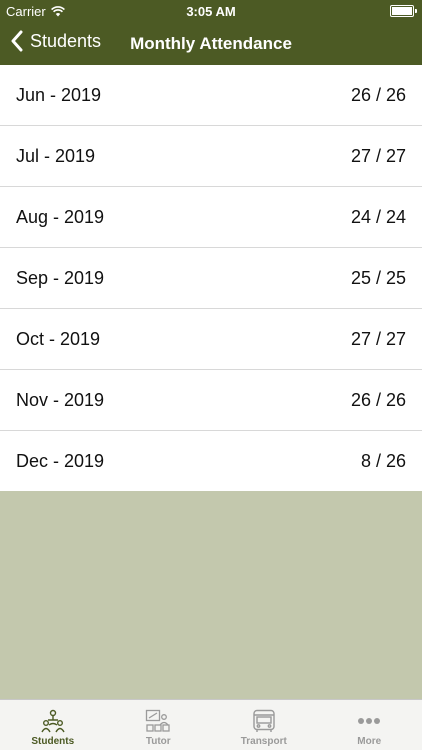 The image size is (422, 750). Describe the element at coordinates (378, 216) in the screenshot. I see `attendance-value: 24 / 24` at that location.